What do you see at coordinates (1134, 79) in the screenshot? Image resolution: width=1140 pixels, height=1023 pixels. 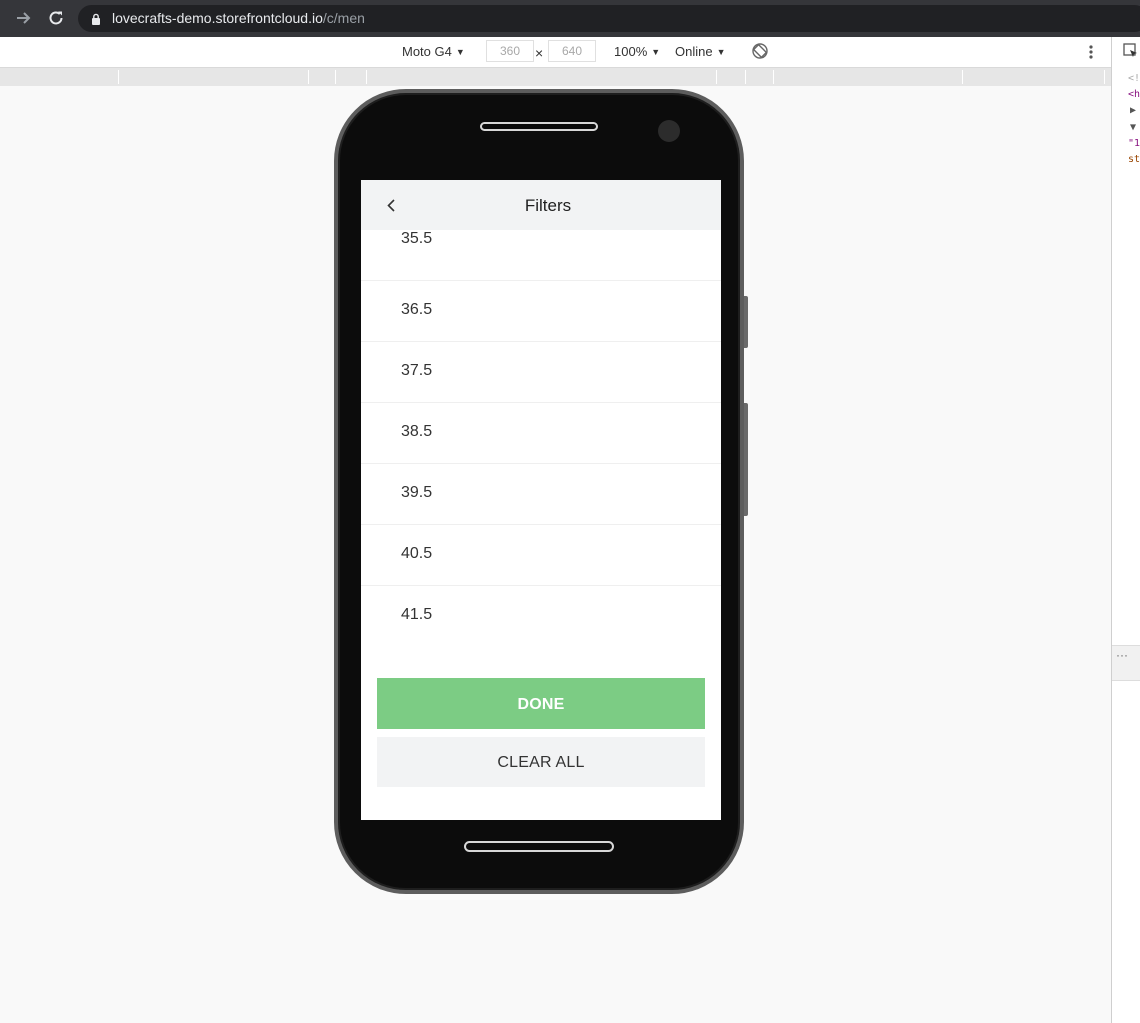 I see `devtools-line: <!` at bounding box center [1134, 79].